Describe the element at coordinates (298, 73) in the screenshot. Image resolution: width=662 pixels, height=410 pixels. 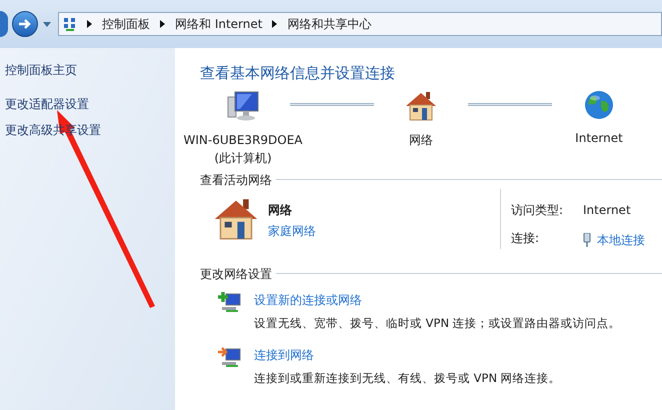
I see `page-title: 查看基本网络信息并设置连接` at that location.